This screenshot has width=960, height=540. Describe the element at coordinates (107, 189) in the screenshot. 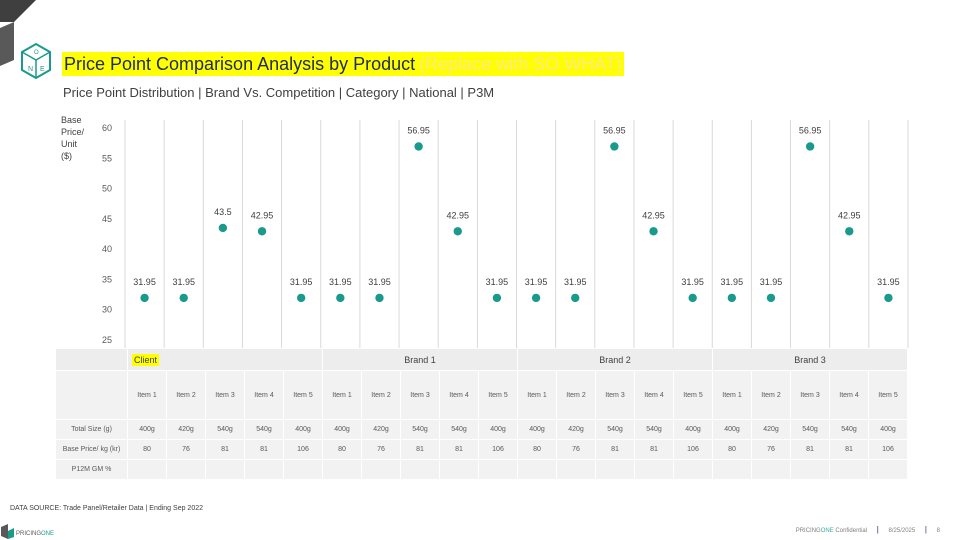

I see `y-tick-label: 50` at that location.